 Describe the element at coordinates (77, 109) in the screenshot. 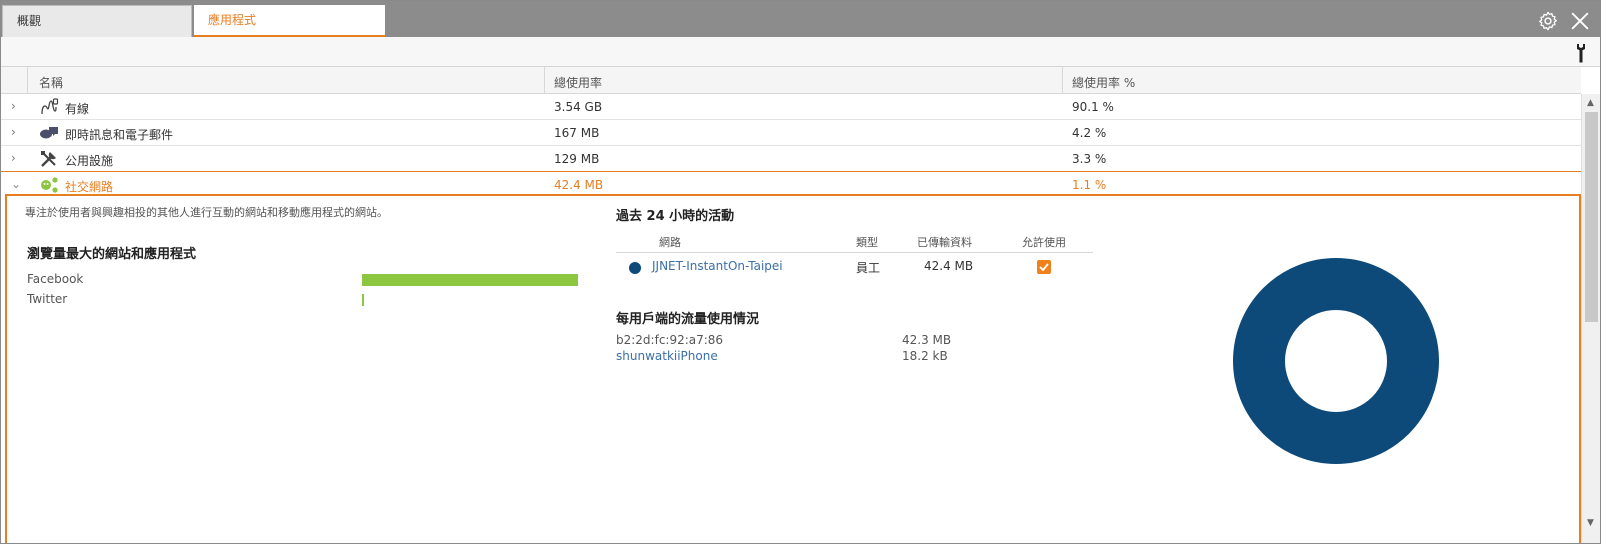

I see `row-name: 有線` at that location.